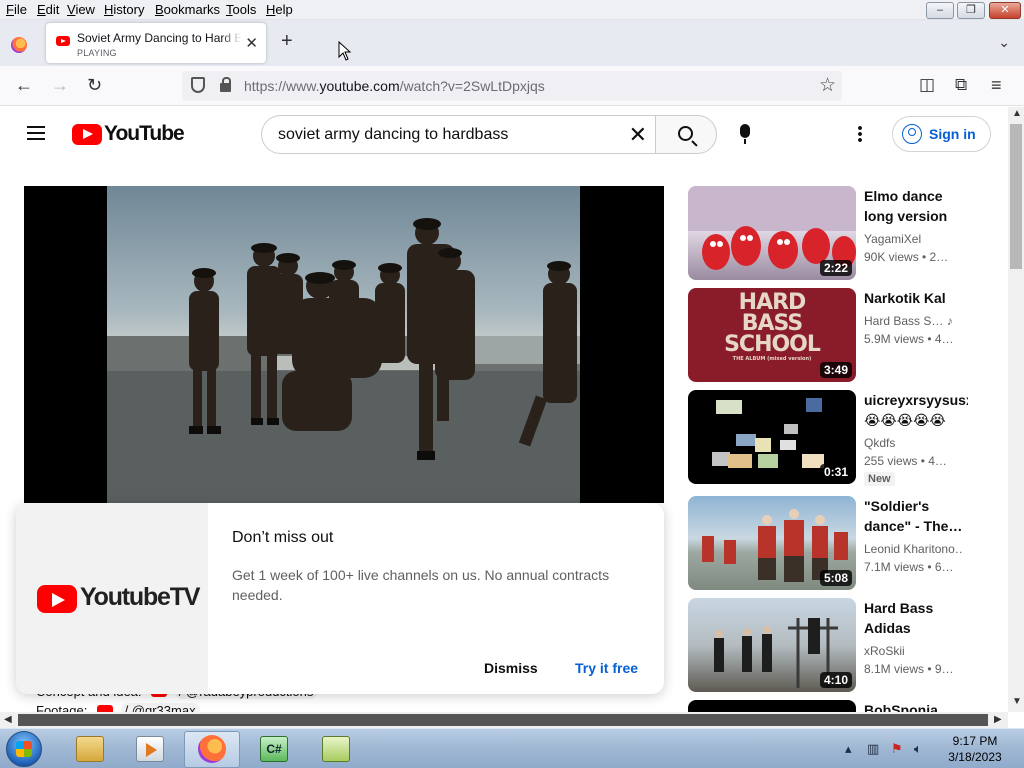 The width and height of the screenshot is (1024, 768). Describe the element at coordinates (940, 10) in the screenshot. I see `minimize-button: –` at that location.